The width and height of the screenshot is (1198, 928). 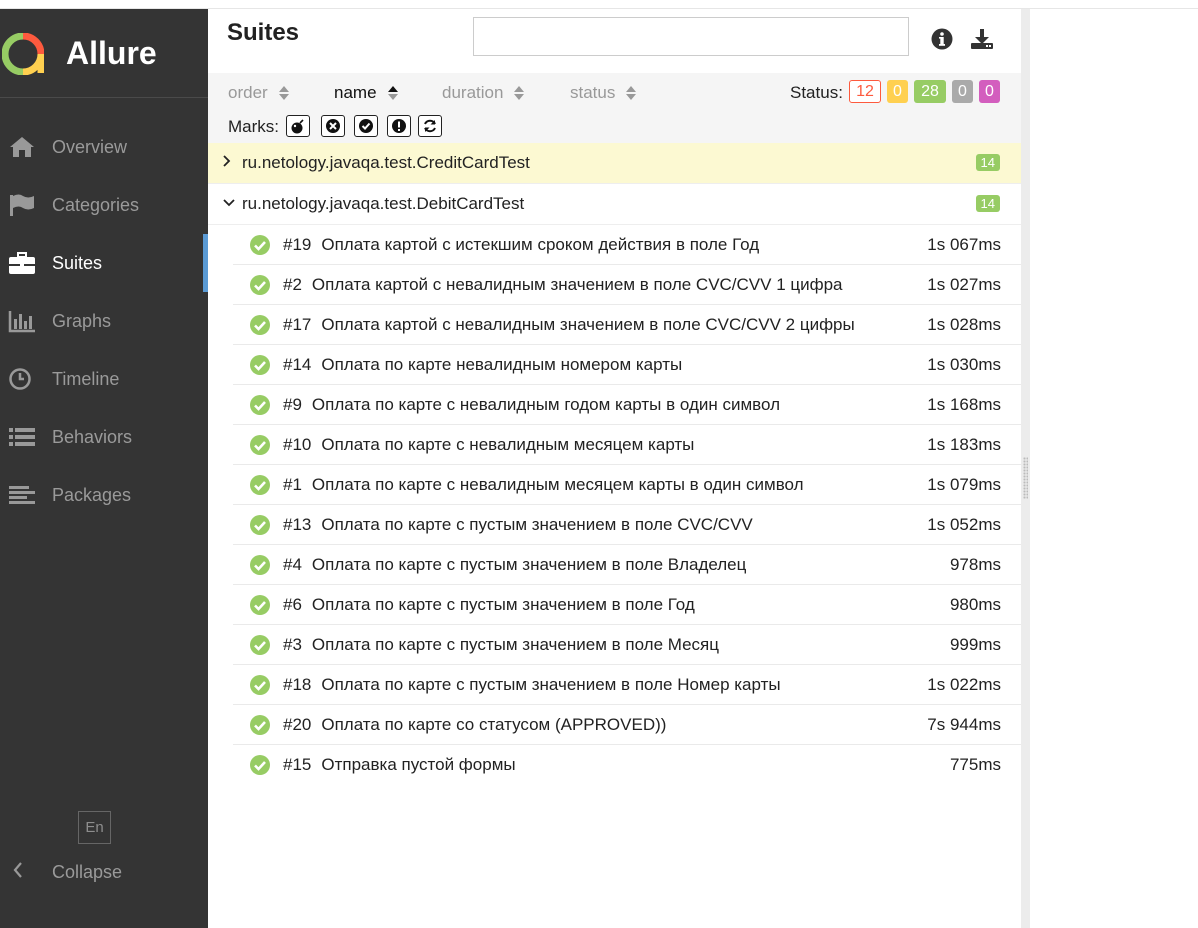 What do you see at coordinates (964, 324) in the screenshot?
I see `test-duration: 1s 028ms` at bounding box center [964, 324].